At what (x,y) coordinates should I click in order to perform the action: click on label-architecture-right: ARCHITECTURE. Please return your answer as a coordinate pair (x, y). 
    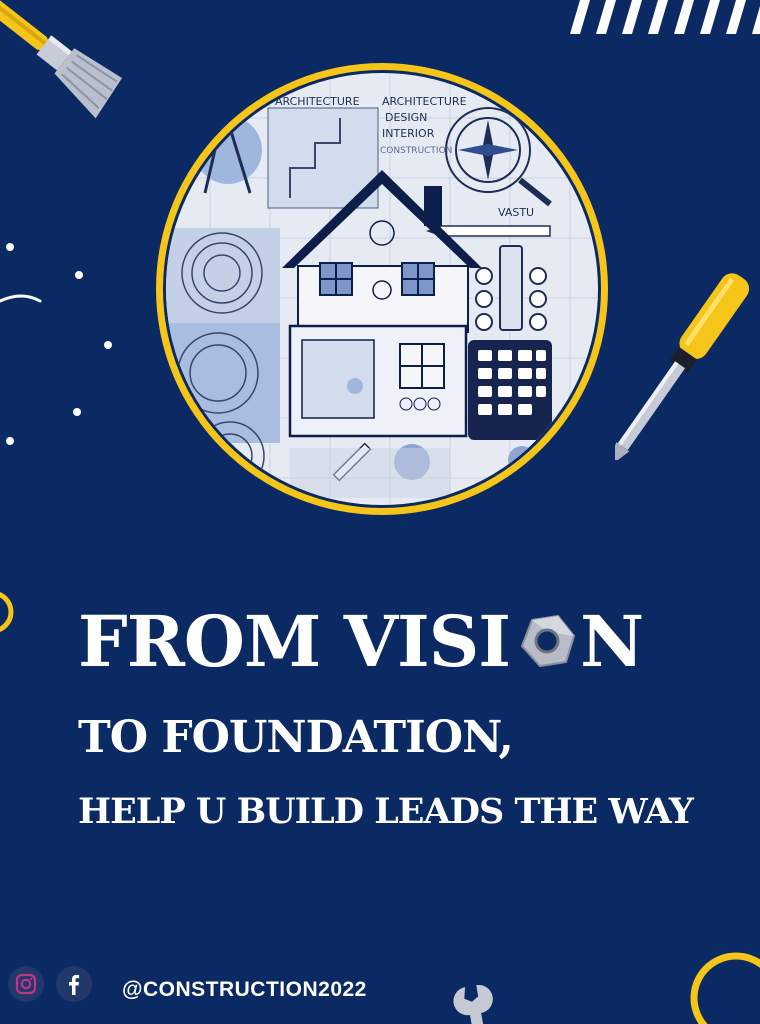
    Looking at the image, I should click on (424, 101).